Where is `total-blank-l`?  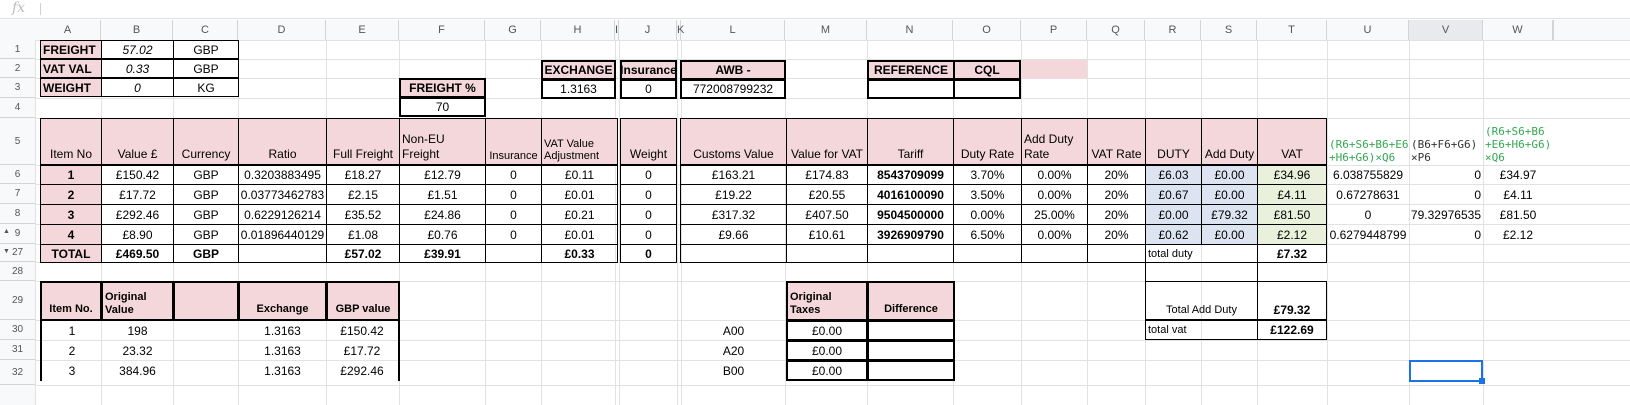
total-blank-l is located at coordinates (733, 253).